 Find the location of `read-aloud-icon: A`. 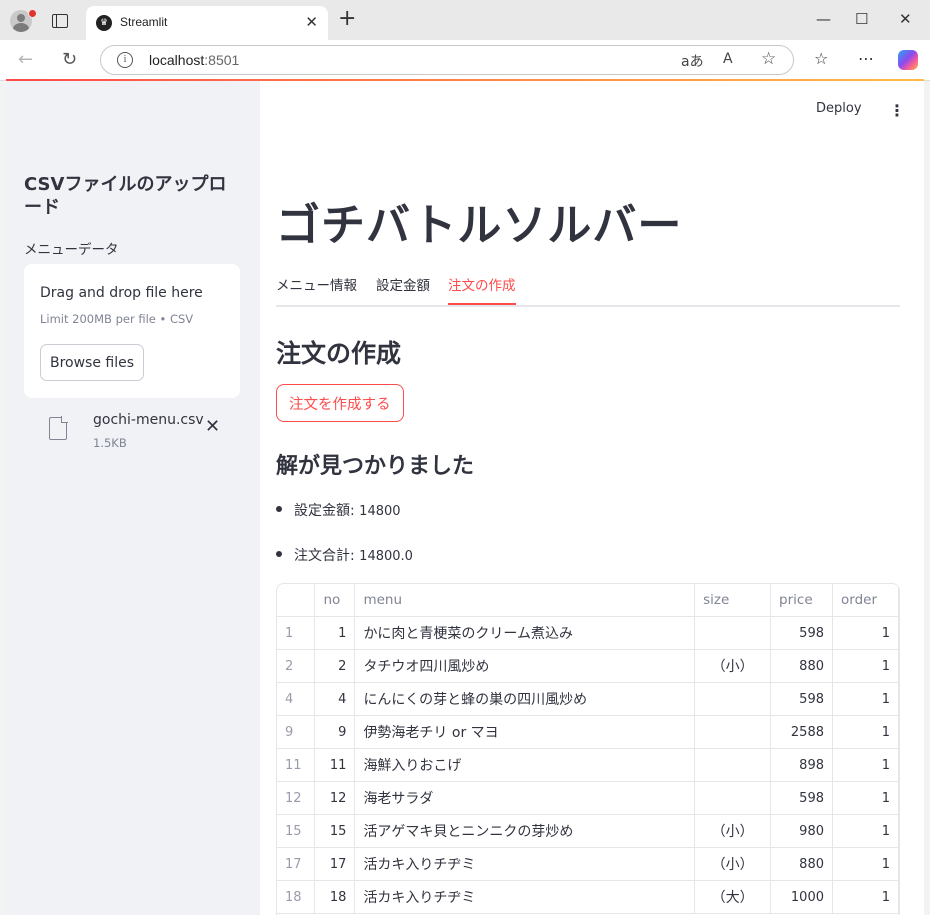

read-aloud-icon: A is located at coordinates (728, 59).